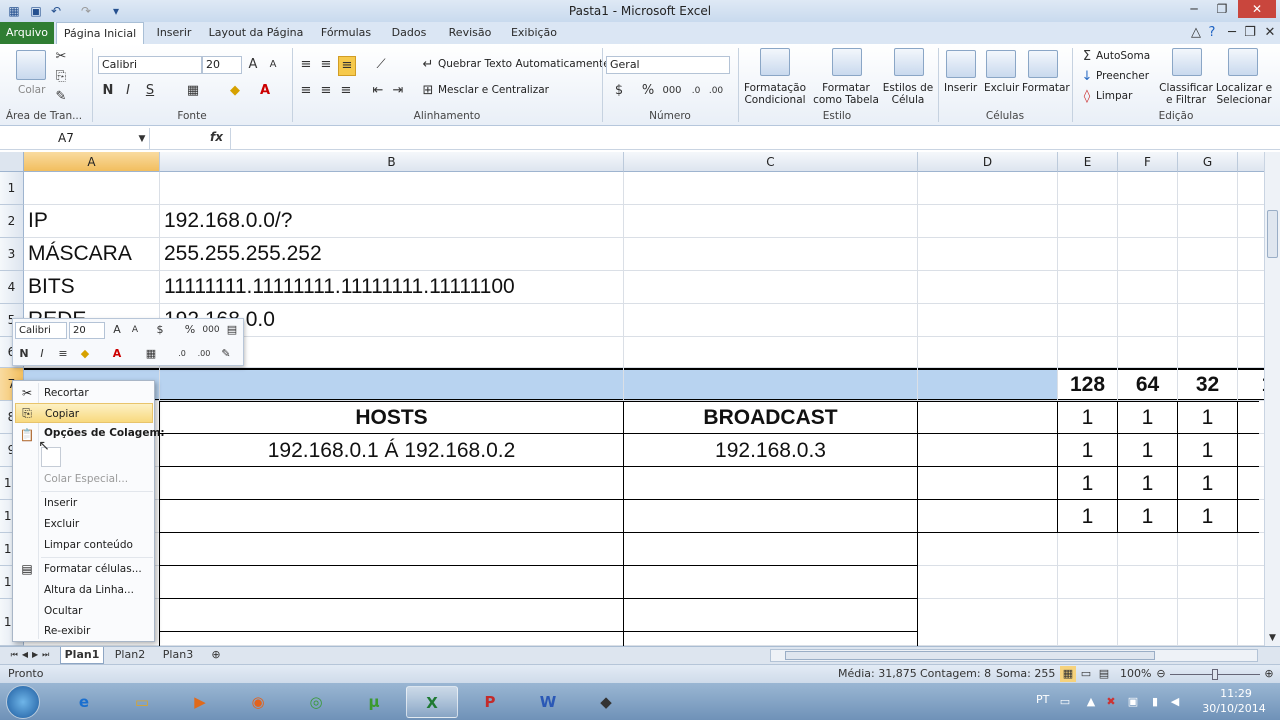 Image resolution: width=1280 pixels, height=720 pixels. Describe the element at coordinates (12, 287) in the screenshot. I see `row-header-4: 4` at that location.